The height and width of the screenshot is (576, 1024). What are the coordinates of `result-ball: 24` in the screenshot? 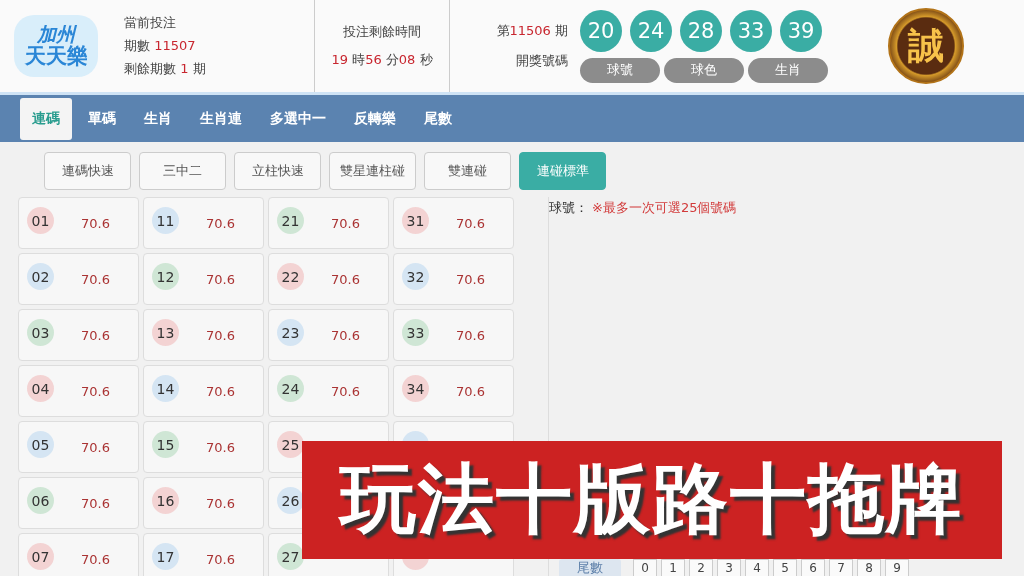 It's located at (651, 30).